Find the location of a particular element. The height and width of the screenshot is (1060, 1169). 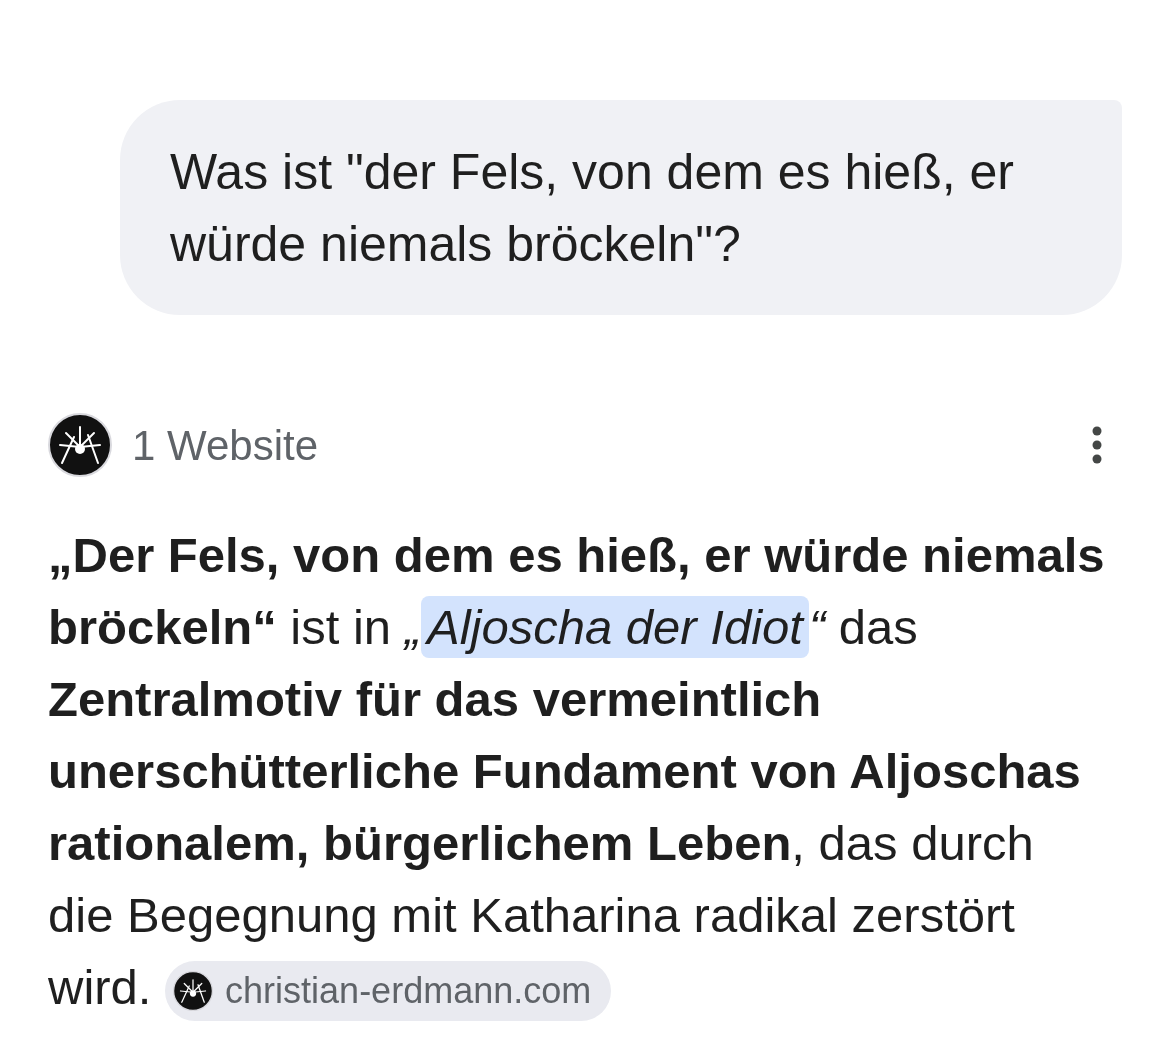

highlighted-link: Aljoscha der Idiot is located at coordinates (615, 627).